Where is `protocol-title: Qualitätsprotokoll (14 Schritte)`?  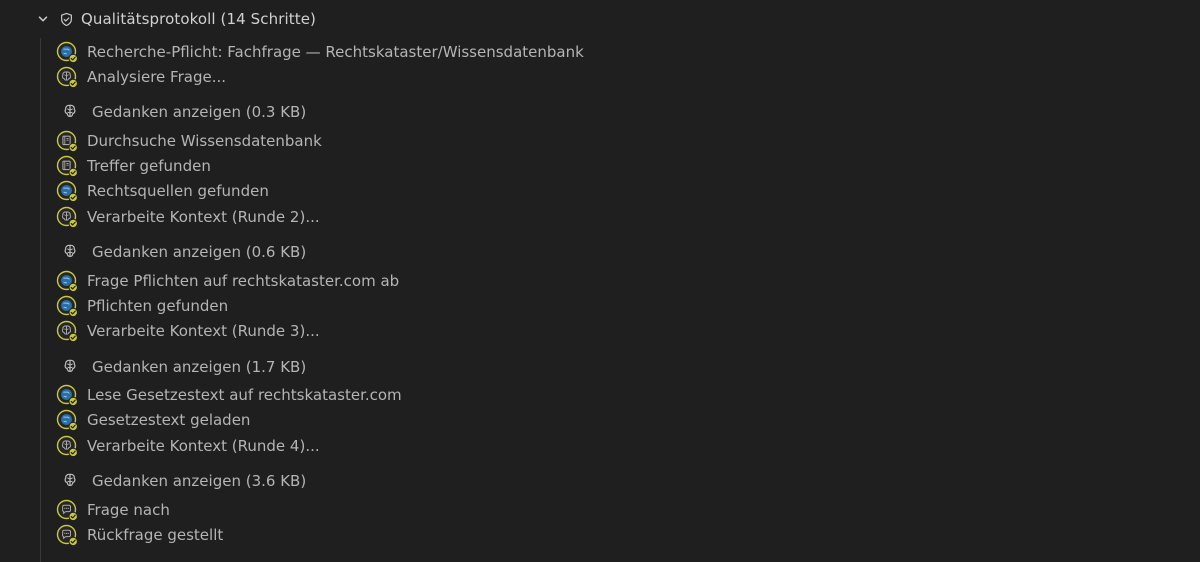 protocol-title: Qualitätsprotokoll (14 Schritte) is located at coordinates (198, 19).